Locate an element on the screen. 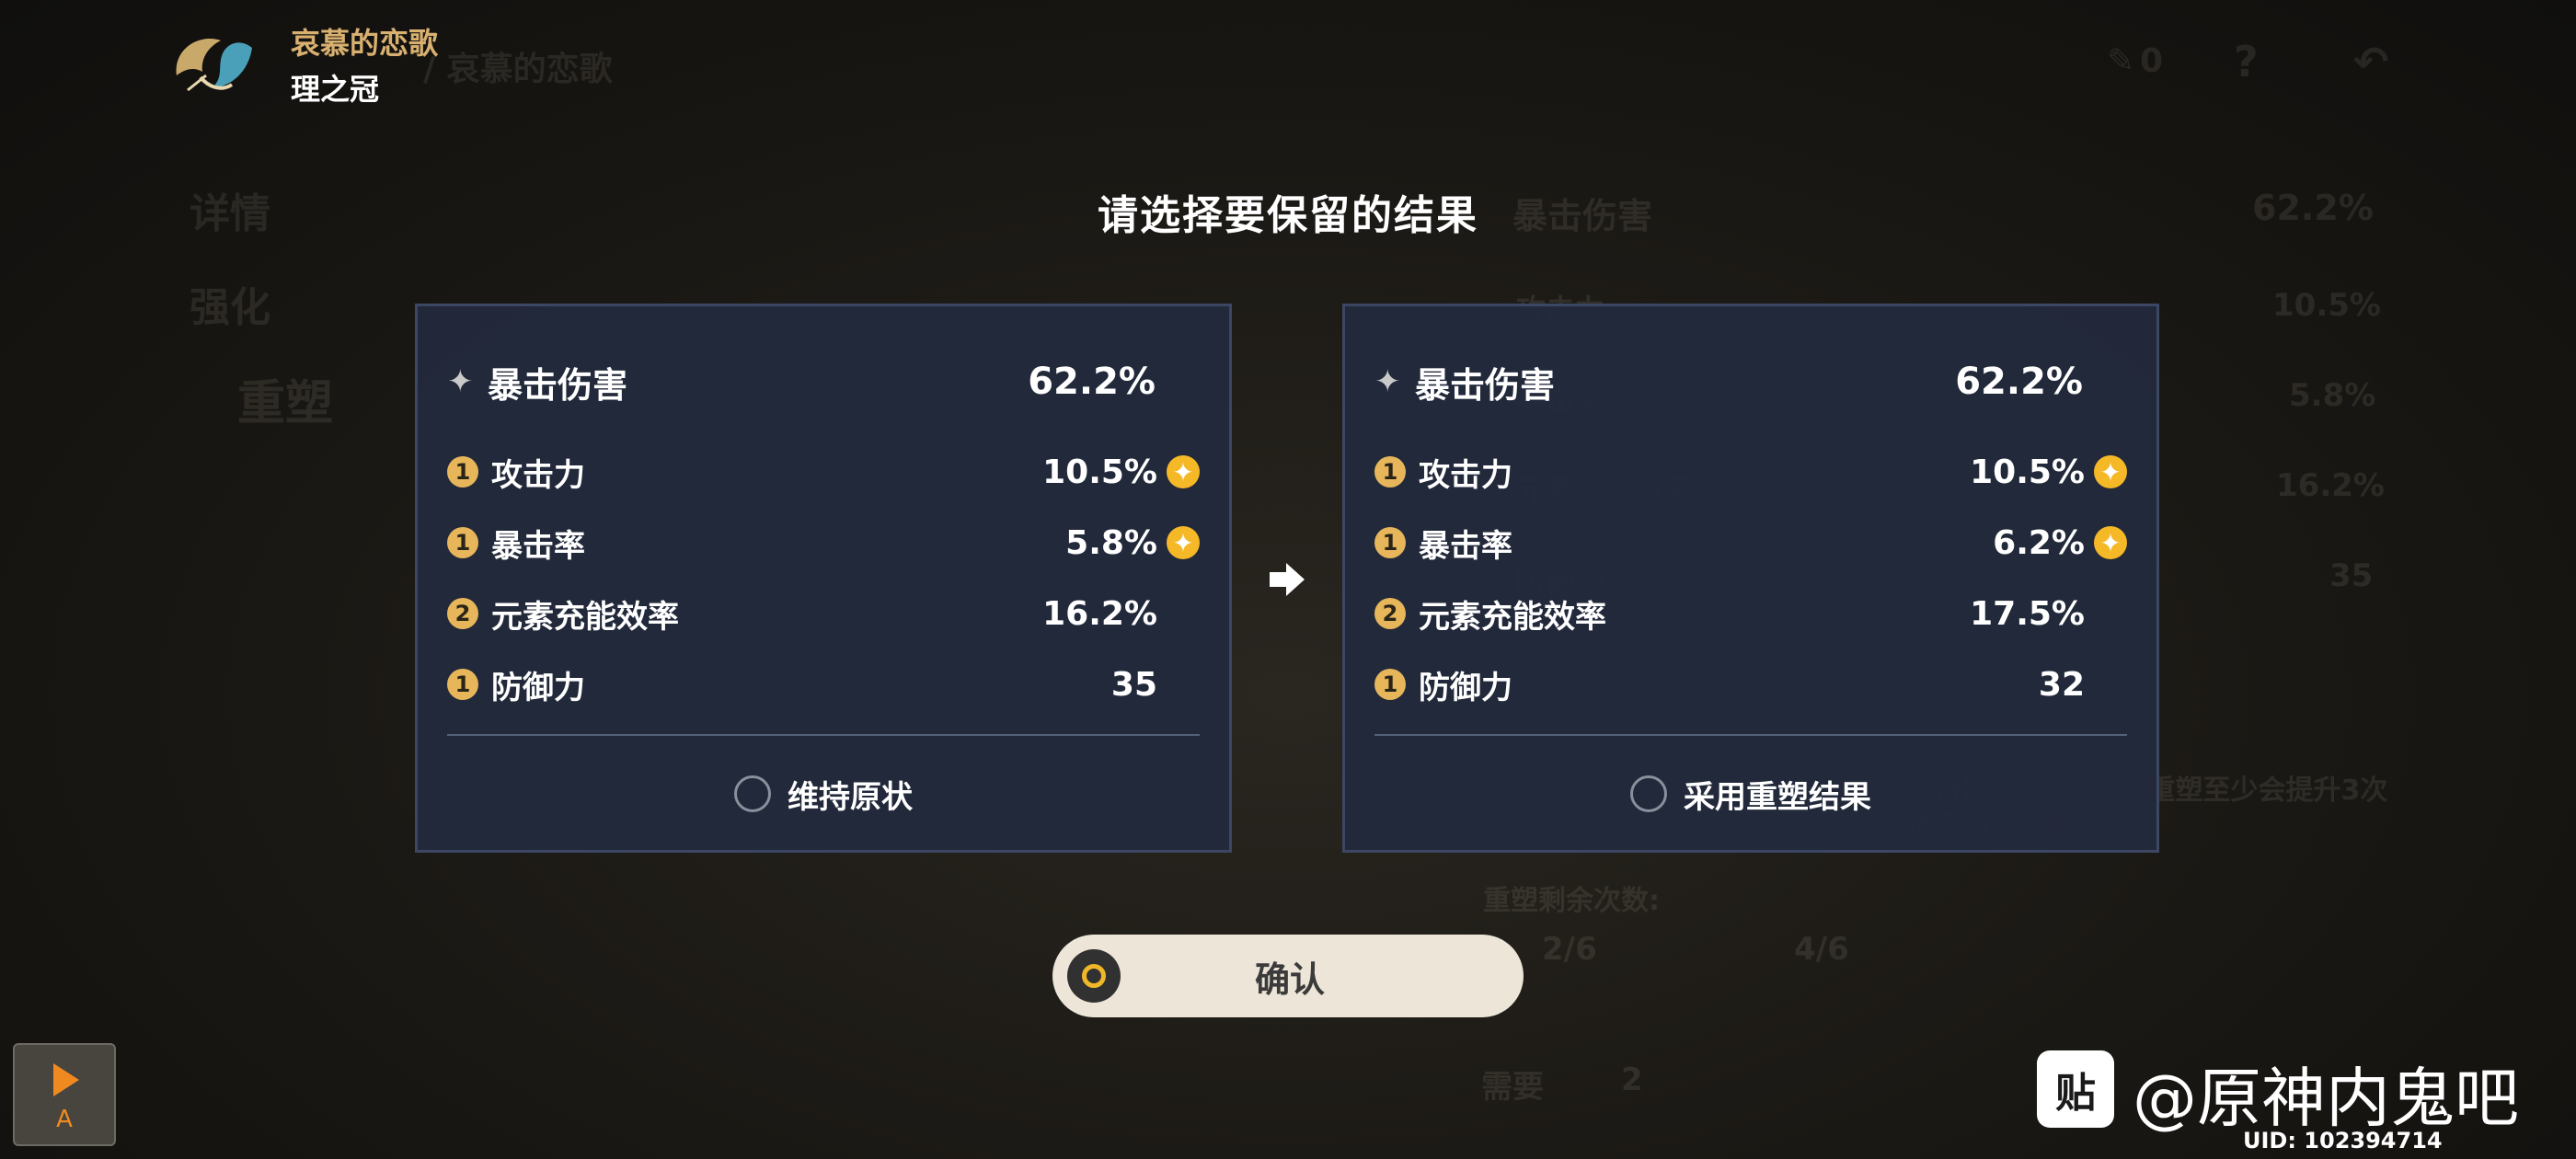 This screenshot has height=1159, width=2576. play-button: A is located at coordinates (64, 1094).